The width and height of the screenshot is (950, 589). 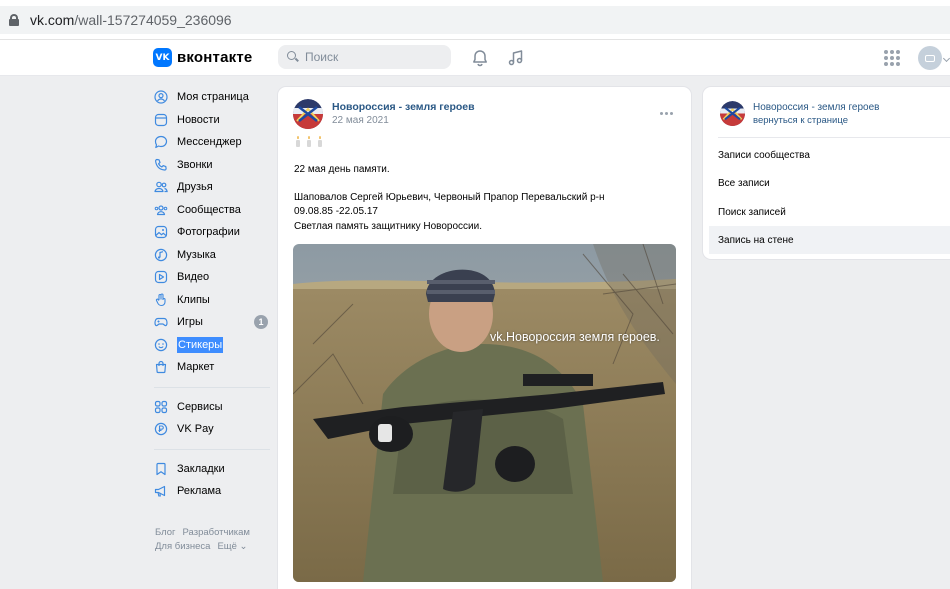 I want to click on sidebar-item-vkpay: VK Pay, so click(x=210, y=429).